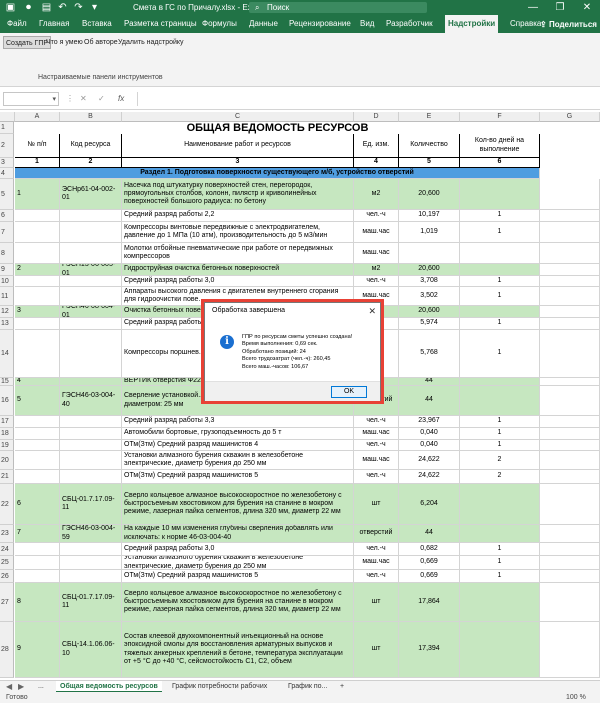  I want to click on table-cell: 24,622, so click(429, 477).